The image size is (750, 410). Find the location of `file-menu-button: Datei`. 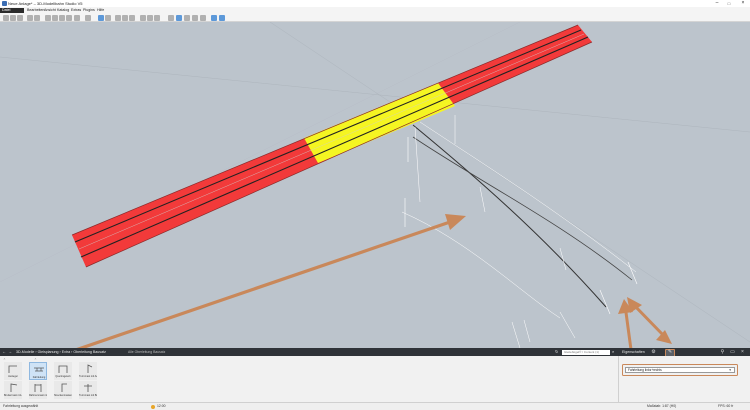

file-menu-button: Datei is located at coordinates (12, 10).